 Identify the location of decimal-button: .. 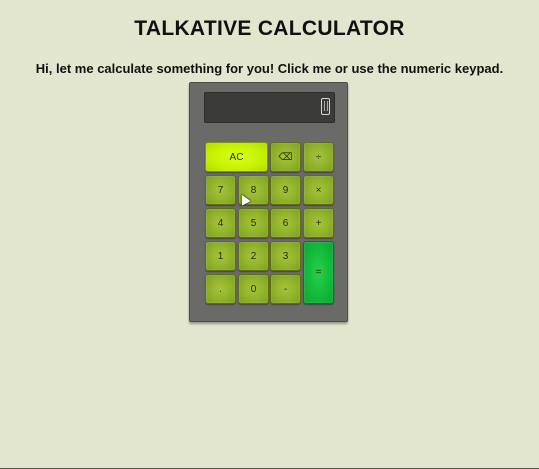
(220, 289).